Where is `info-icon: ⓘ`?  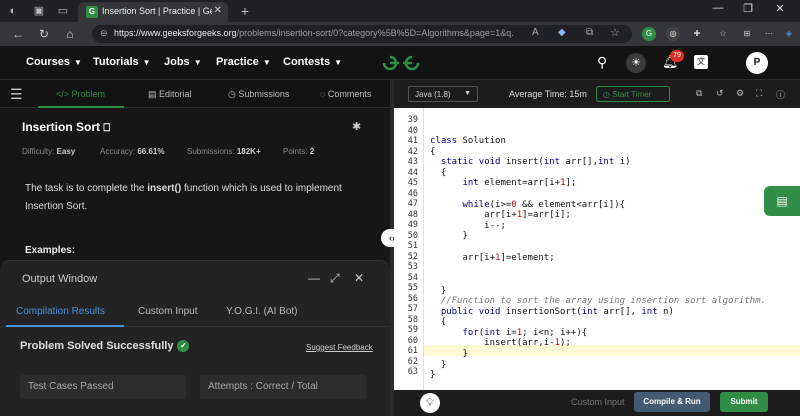
info-icon: ⓘ is located at coordinates (780, 94).